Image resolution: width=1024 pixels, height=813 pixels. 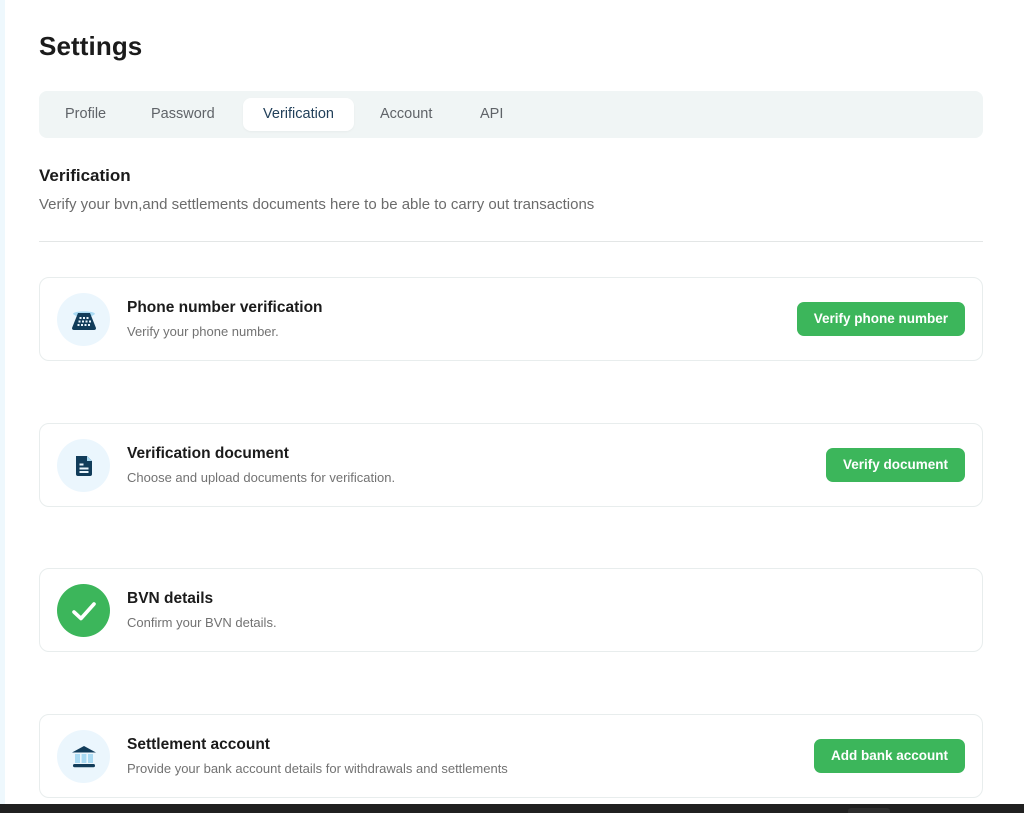 What do you see at coordinates (869, 810) in the screenshot?
I see `taskbar-handle` at bounding box center [869, 810].